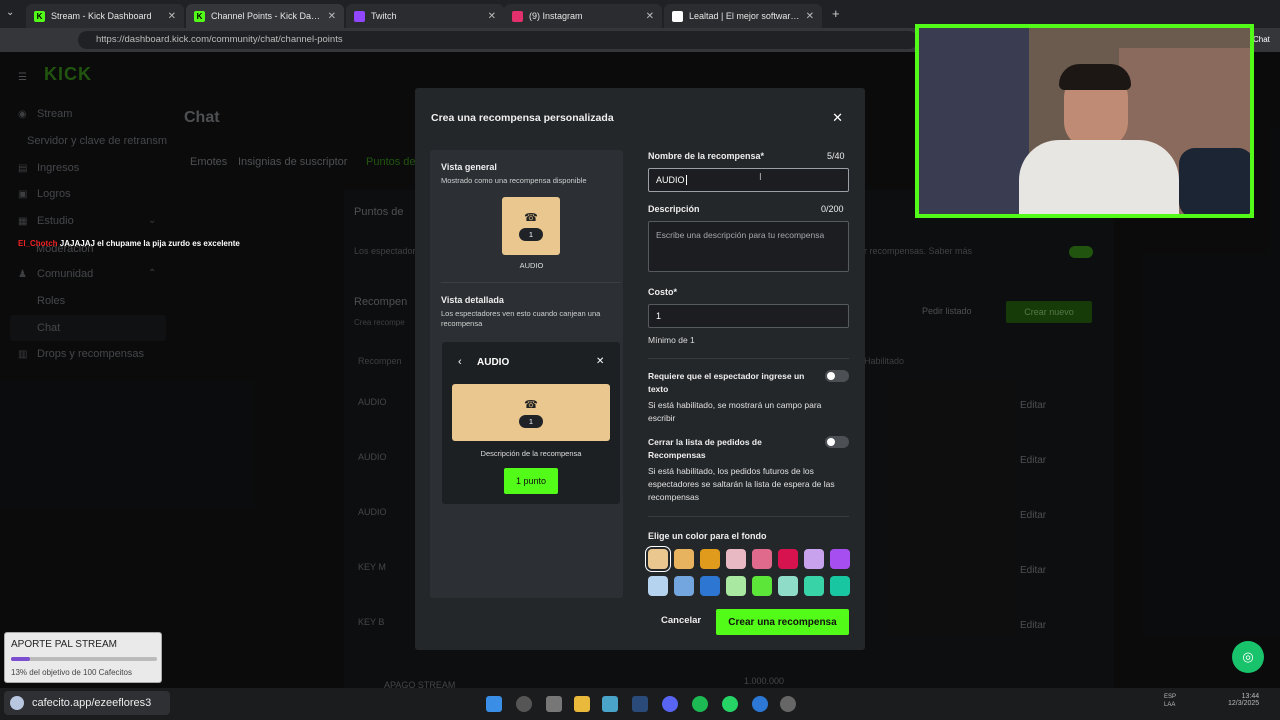 This screenshot has height=720, width=1280. I want to click on discord-icon, so click(670, 704).